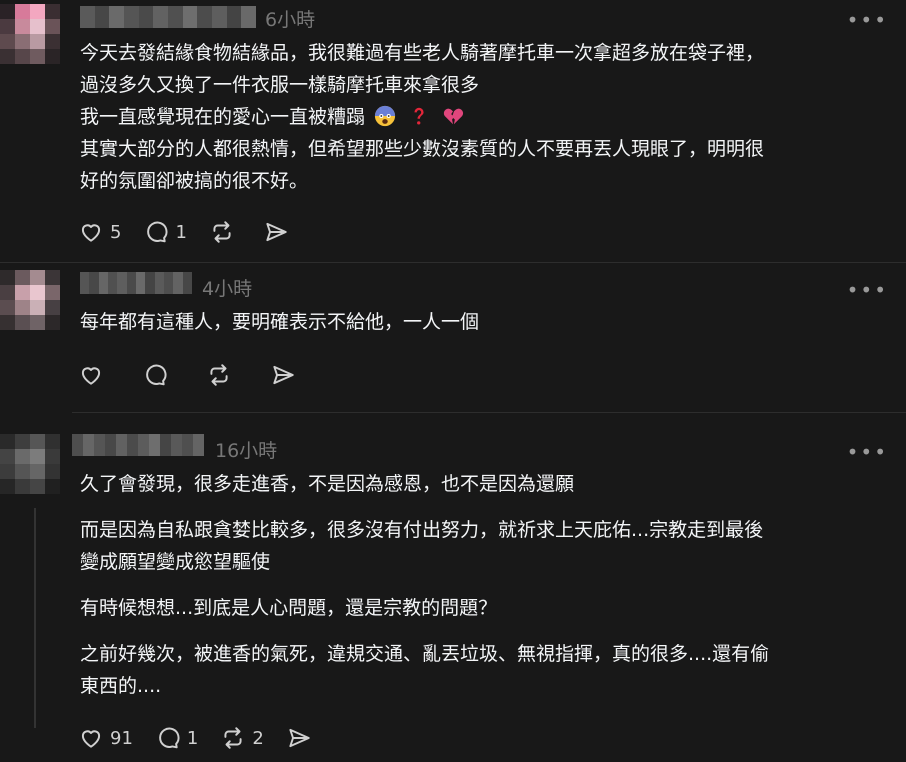  I want to click on reply-button, so click(155, 375).